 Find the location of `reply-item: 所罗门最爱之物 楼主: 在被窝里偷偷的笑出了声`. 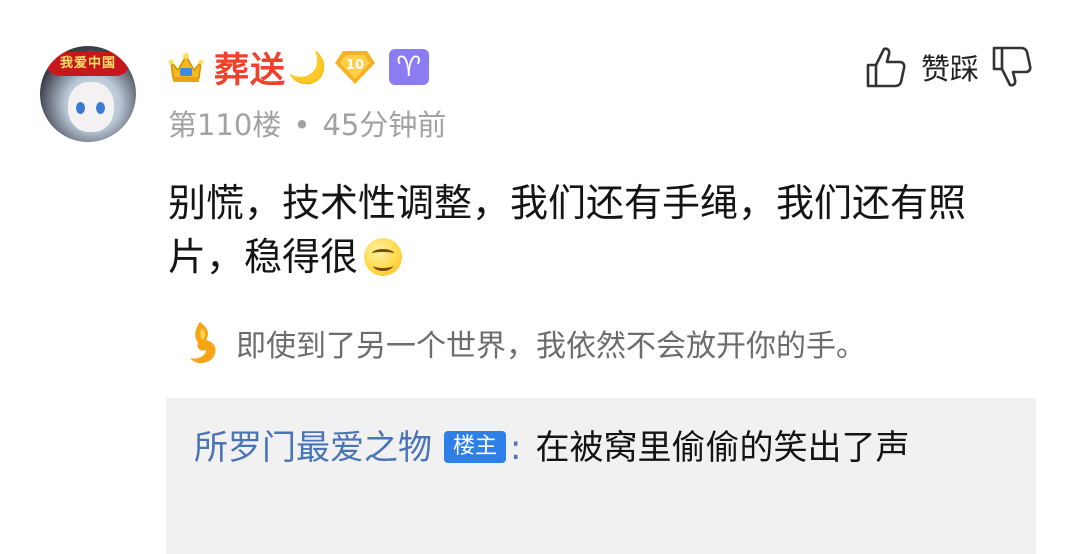

reply-item: 所罗门最爱之物 楼主: 在被窝里偷偷的笑出了声 is located at coordinates (603, 448).